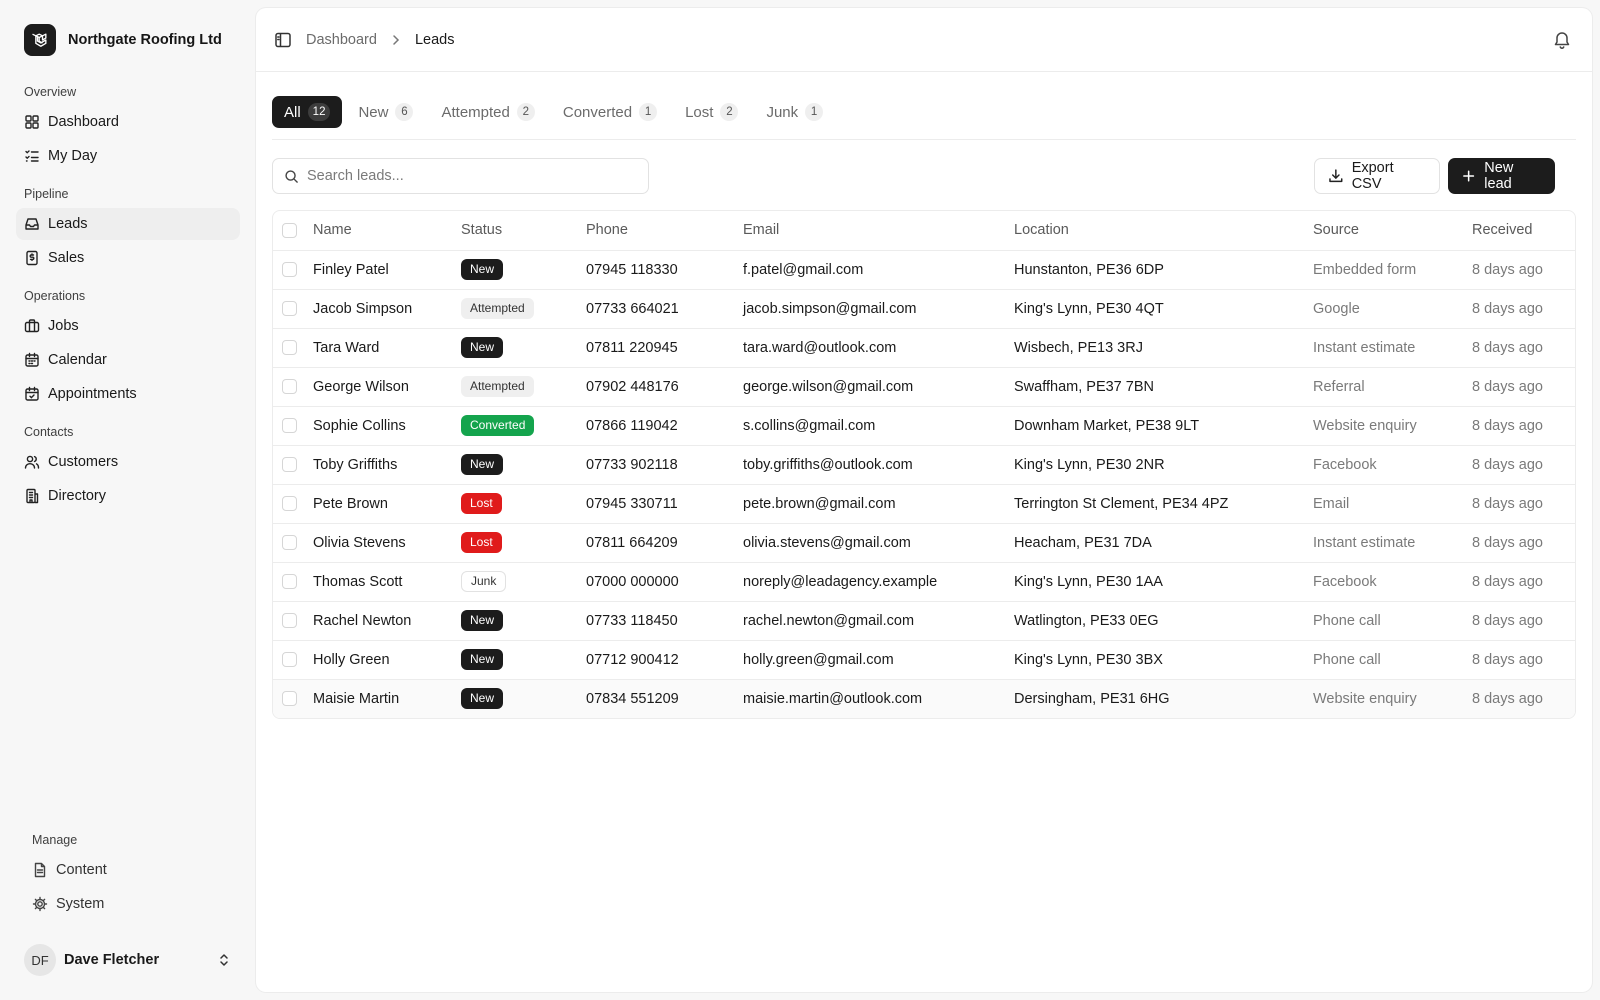  What do you see at coordinates (711, 112) in the screenshot?
I see `tab-lost: Lost 2` at bounding box center [711, 112].